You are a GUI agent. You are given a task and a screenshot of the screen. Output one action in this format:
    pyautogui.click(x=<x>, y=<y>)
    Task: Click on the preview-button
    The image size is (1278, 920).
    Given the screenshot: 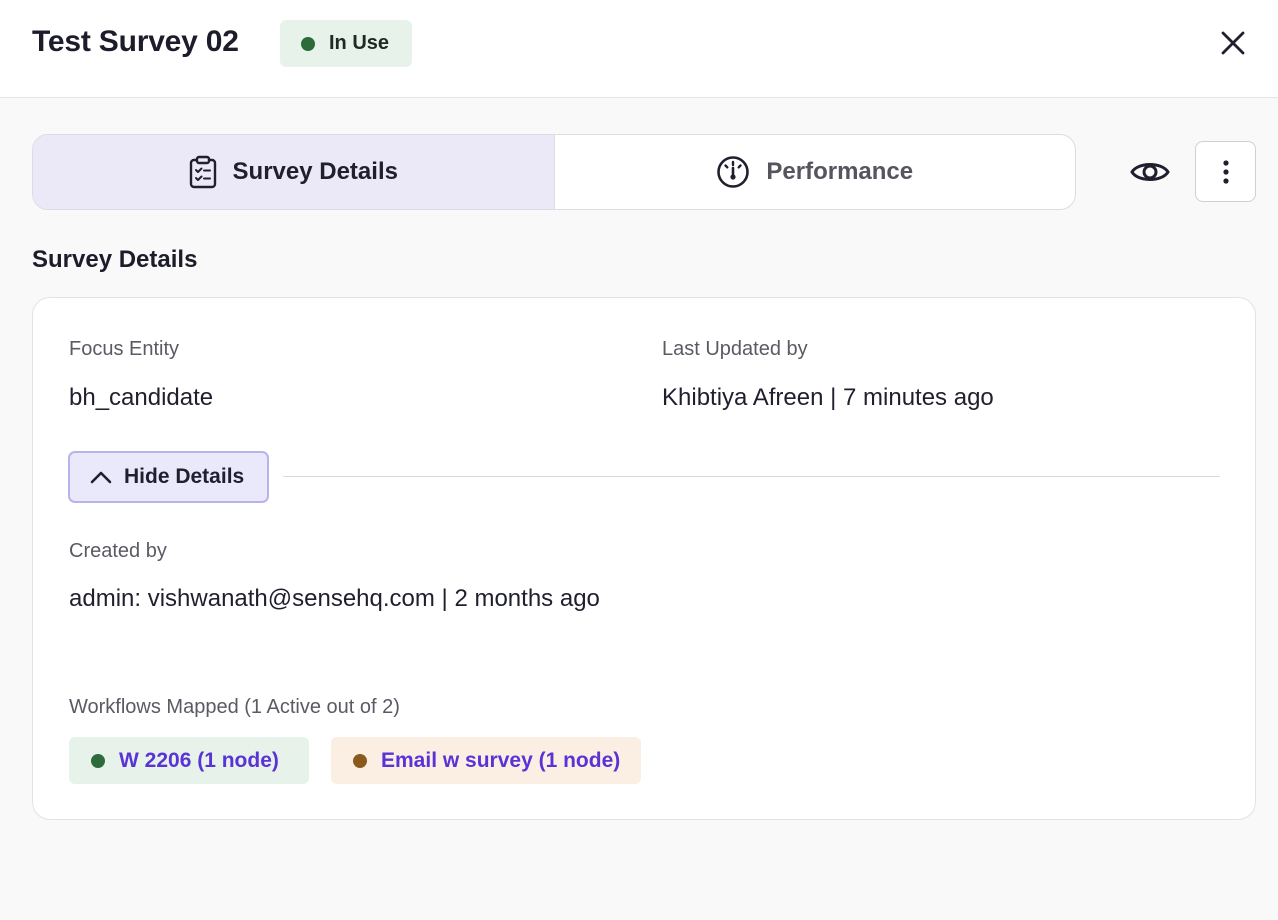 What is the action you would take?
    pyautogui.click(x=1150, y=172)
    